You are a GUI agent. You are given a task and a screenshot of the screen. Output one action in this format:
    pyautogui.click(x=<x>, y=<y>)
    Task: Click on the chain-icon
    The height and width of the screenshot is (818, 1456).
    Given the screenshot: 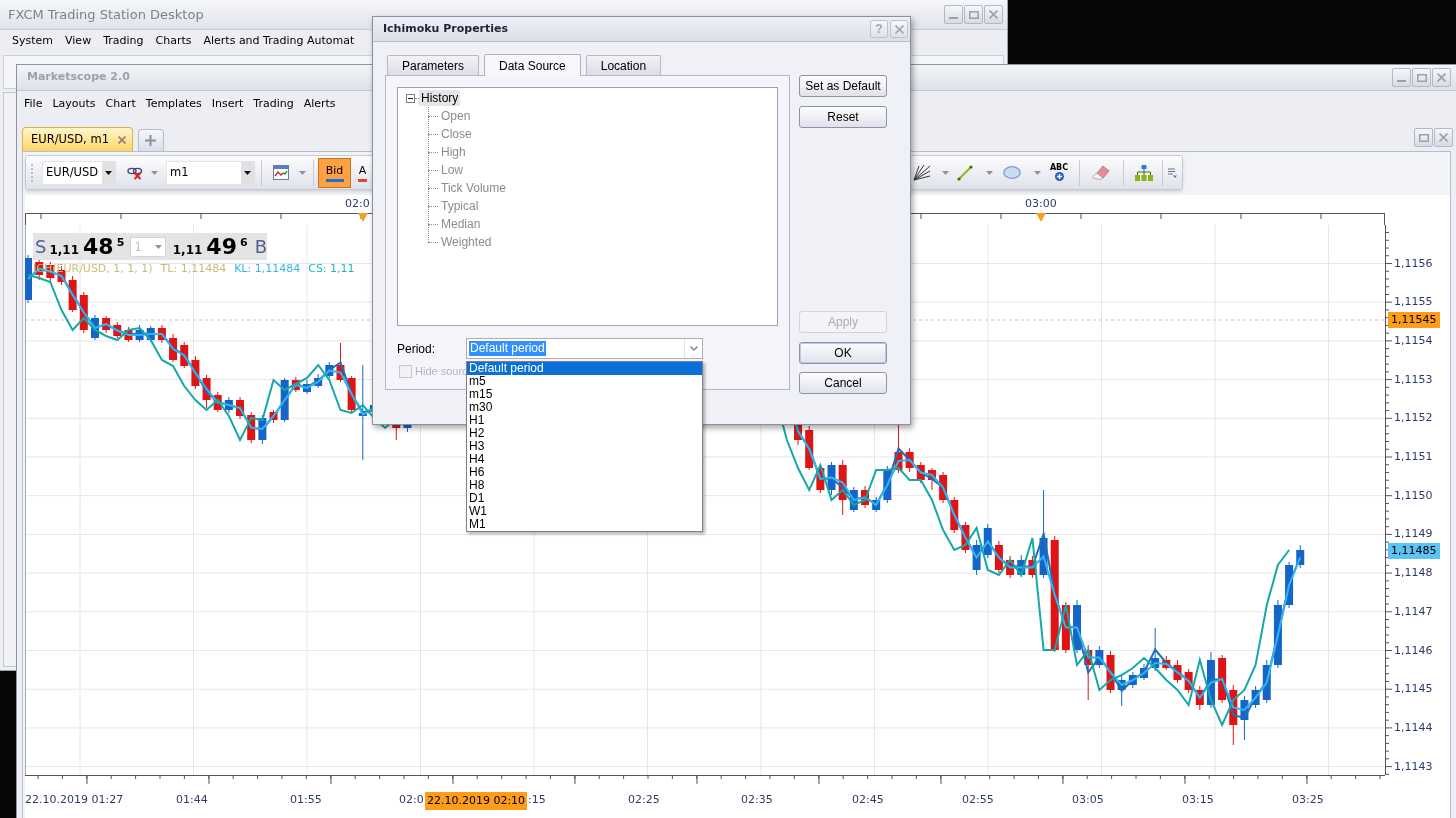 What is the action you would take?
    pyautogui.click(x=135, y=172)
    